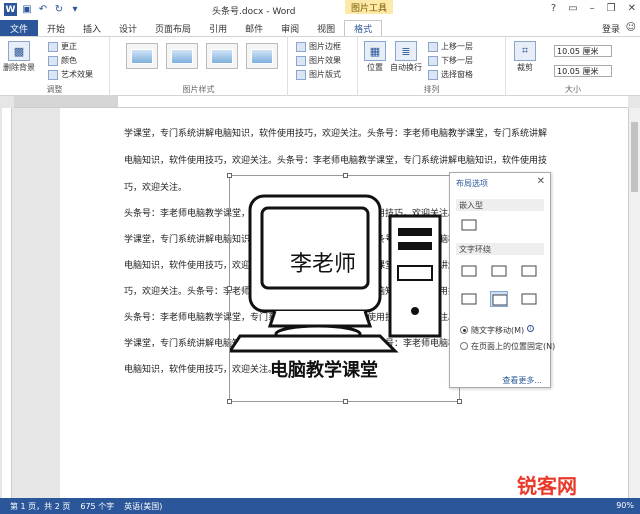 This screenshot has height=514, width=640. I want to click on vertical-scrollbar, so click(634, 303).